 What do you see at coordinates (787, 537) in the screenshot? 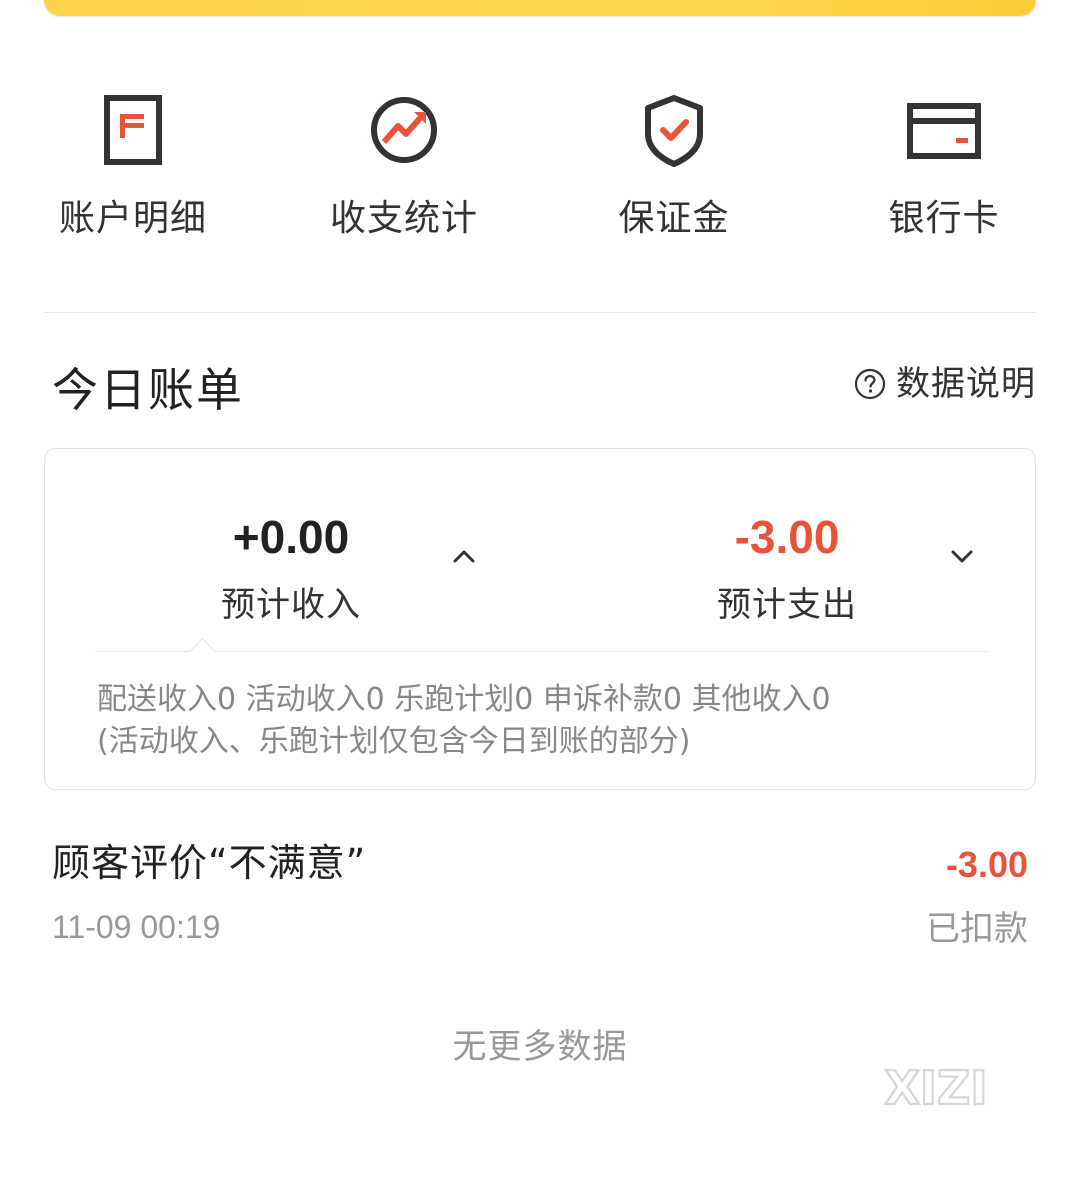
I see `expense-amount: -3.00` at bounding box center [787, 537].